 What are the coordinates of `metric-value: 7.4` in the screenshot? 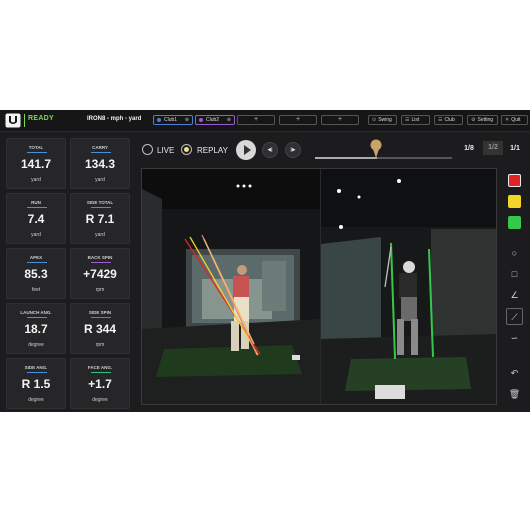 It's located at (36, 219).